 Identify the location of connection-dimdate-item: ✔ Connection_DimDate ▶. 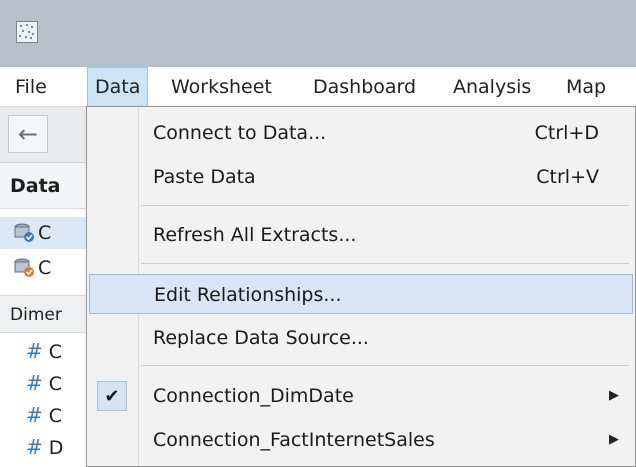
(361, 396).